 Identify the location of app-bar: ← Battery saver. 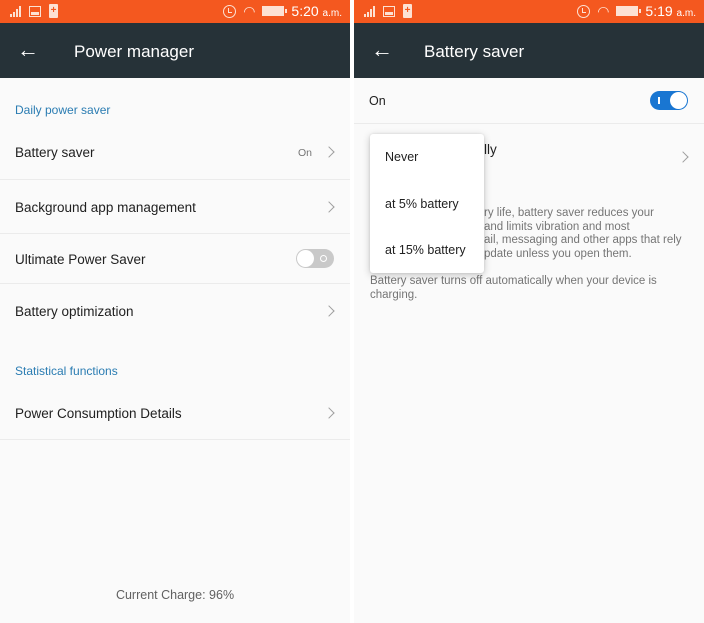
(529, 50).